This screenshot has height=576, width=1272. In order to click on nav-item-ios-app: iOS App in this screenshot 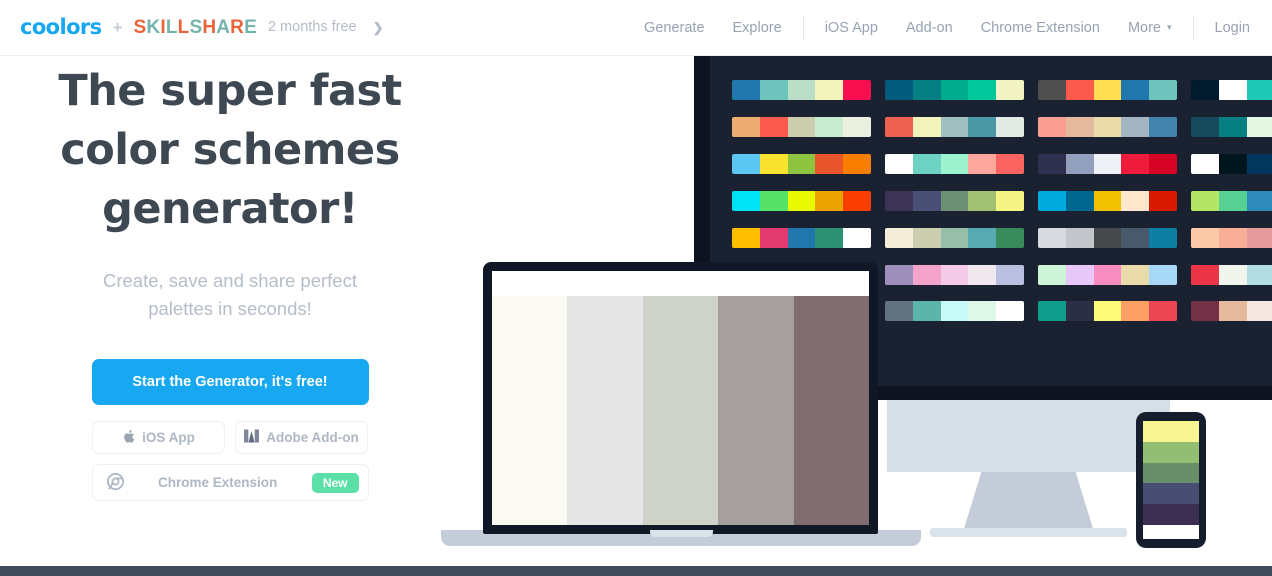, I will do `click(851, 28)`.